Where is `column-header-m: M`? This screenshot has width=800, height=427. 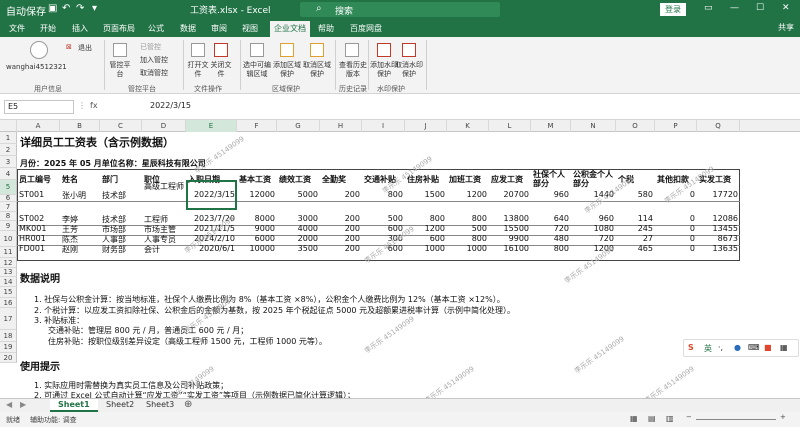 column-header-m: M is located at coordinates (551, 126).